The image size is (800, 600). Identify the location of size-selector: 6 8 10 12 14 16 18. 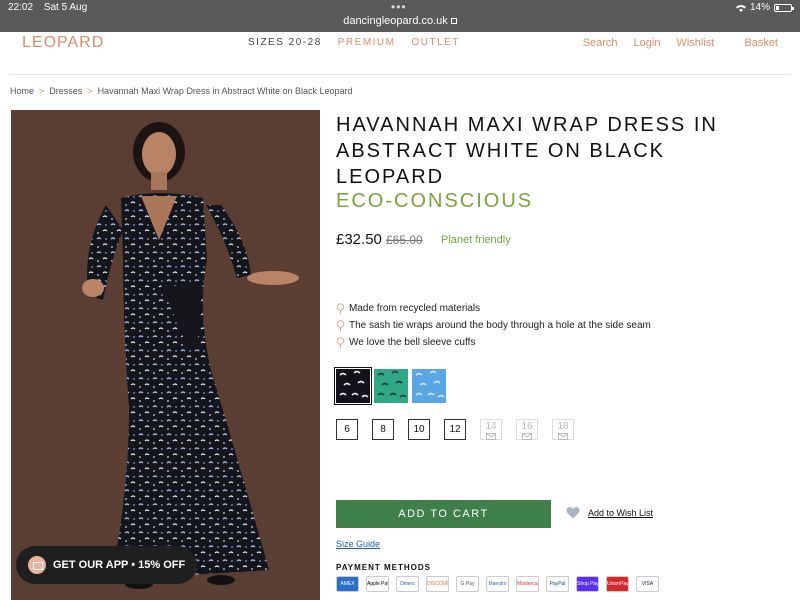
(462, 429).